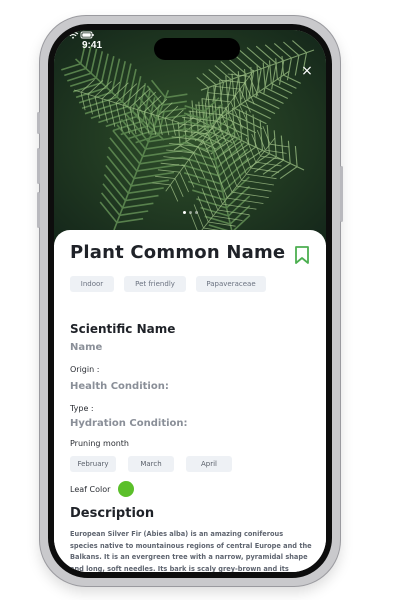 The image size is (400, 600). Describe the element at coordinates (119, 386) in the screenshot. I see `health-condition-label: Health Condition:` at that location.